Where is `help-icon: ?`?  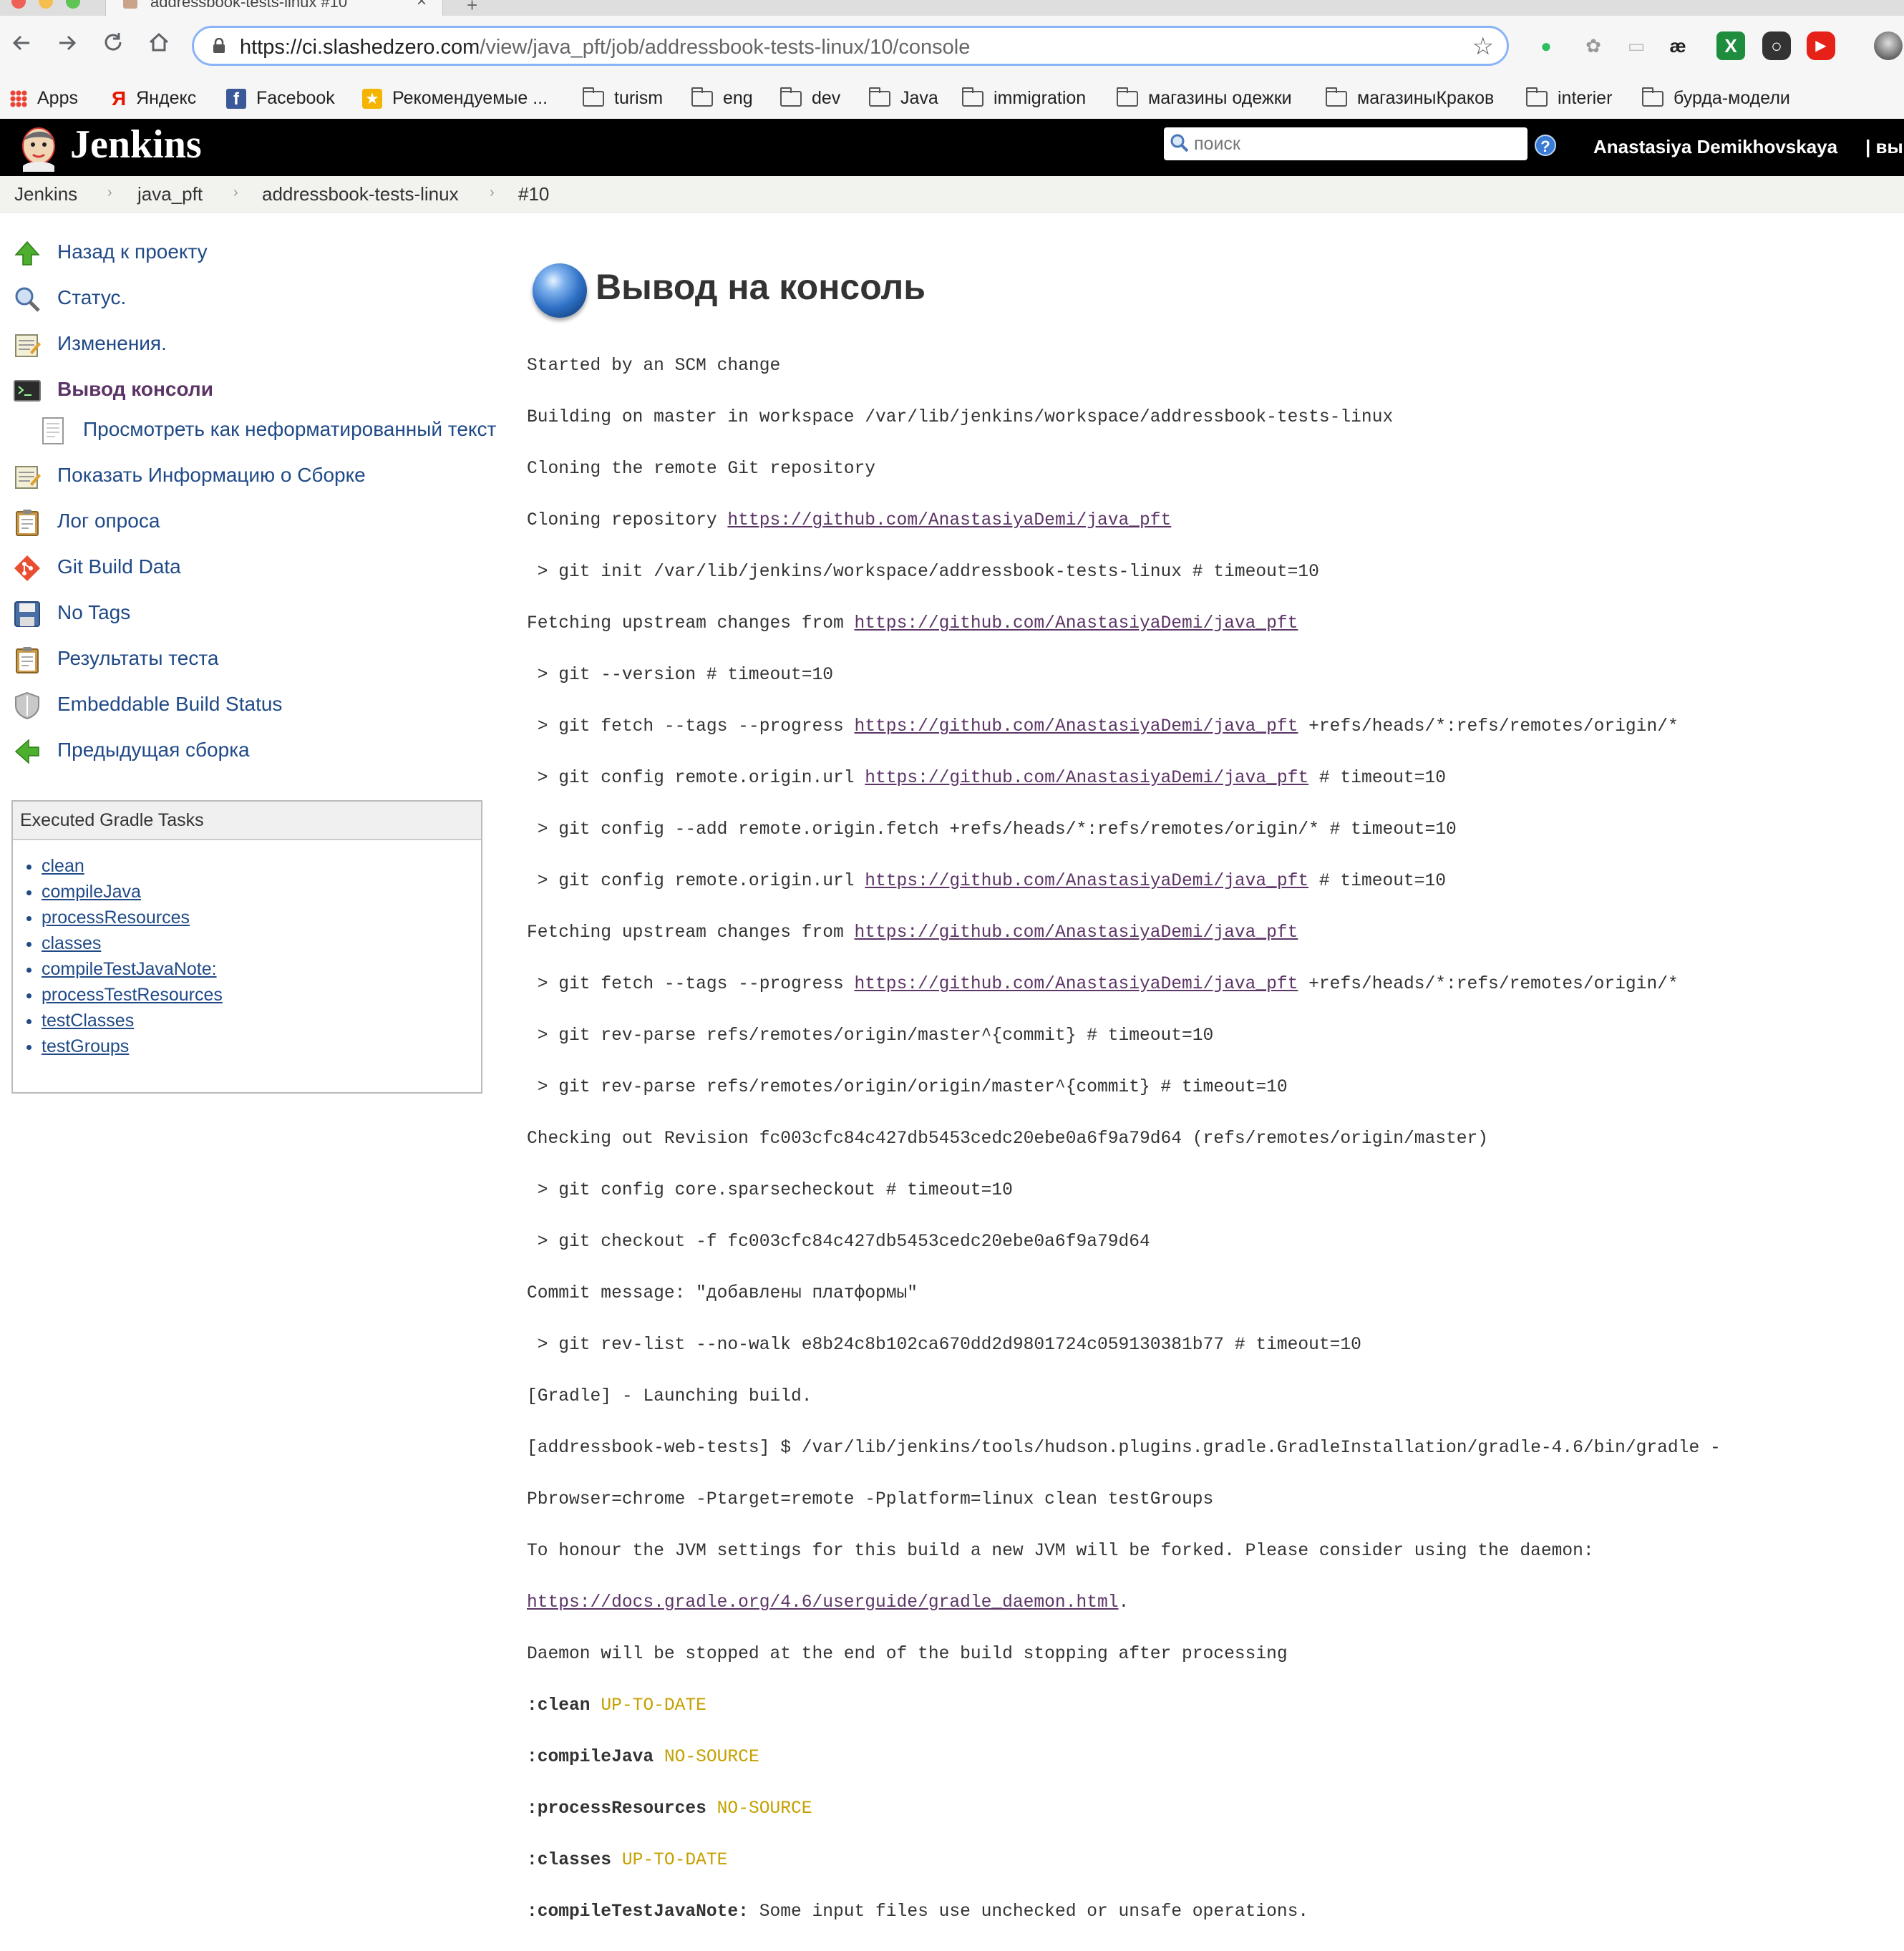
help-icon: ? is located at coordinates (1545, 145).